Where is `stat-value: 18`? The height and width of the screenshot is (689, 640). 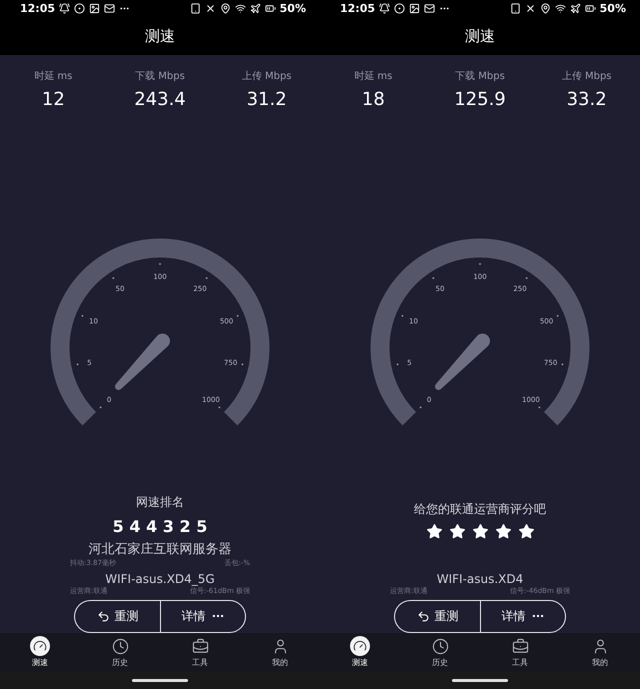
stat-value: 18 is located at coordinates (373, 99).